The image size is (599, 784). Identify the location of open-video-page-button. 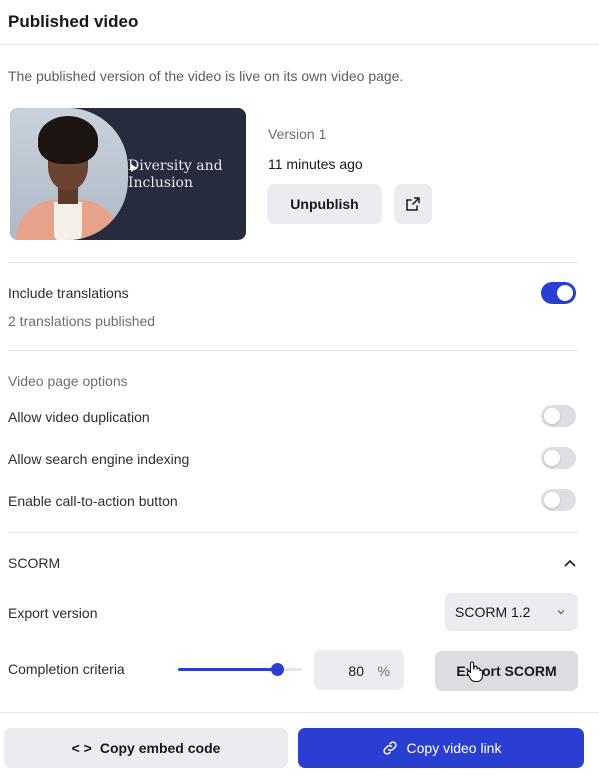
(413, 204).